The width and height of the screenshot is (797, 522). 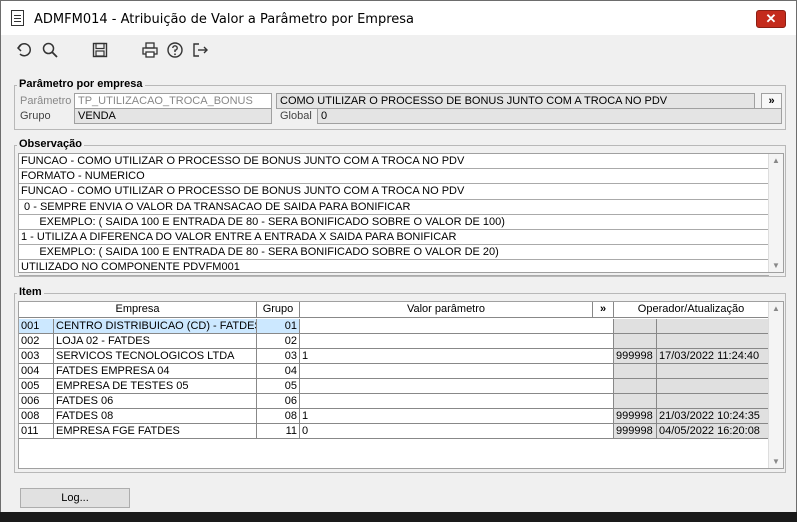 I want to click on parametro-field: TP_UTILIZACAO_TROCA_BONUS, so click(x=173, y=101).